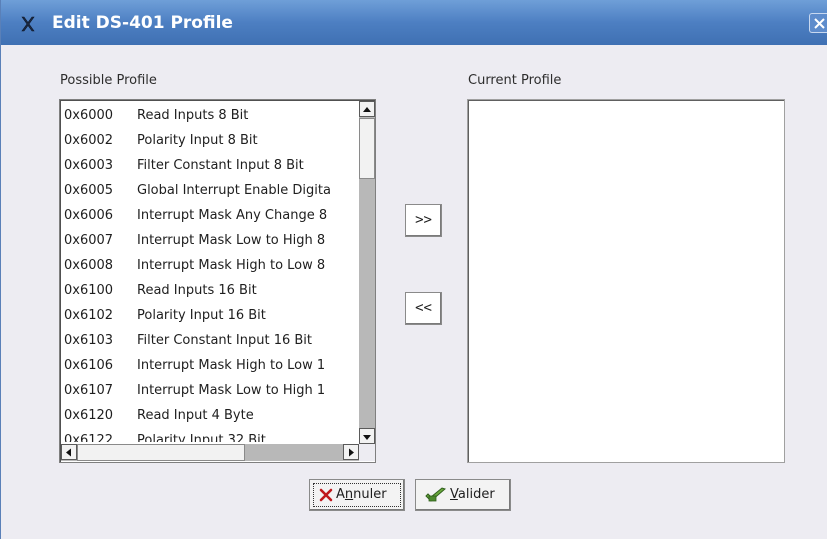  I want to click on list-item: 0x6102 Polarity Input 16 Bit, so click(210, 315).